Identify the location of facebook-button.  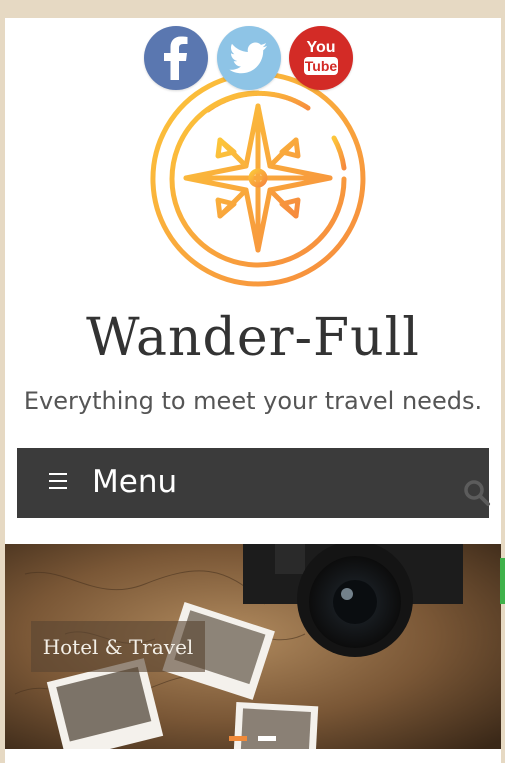
(176, 58).